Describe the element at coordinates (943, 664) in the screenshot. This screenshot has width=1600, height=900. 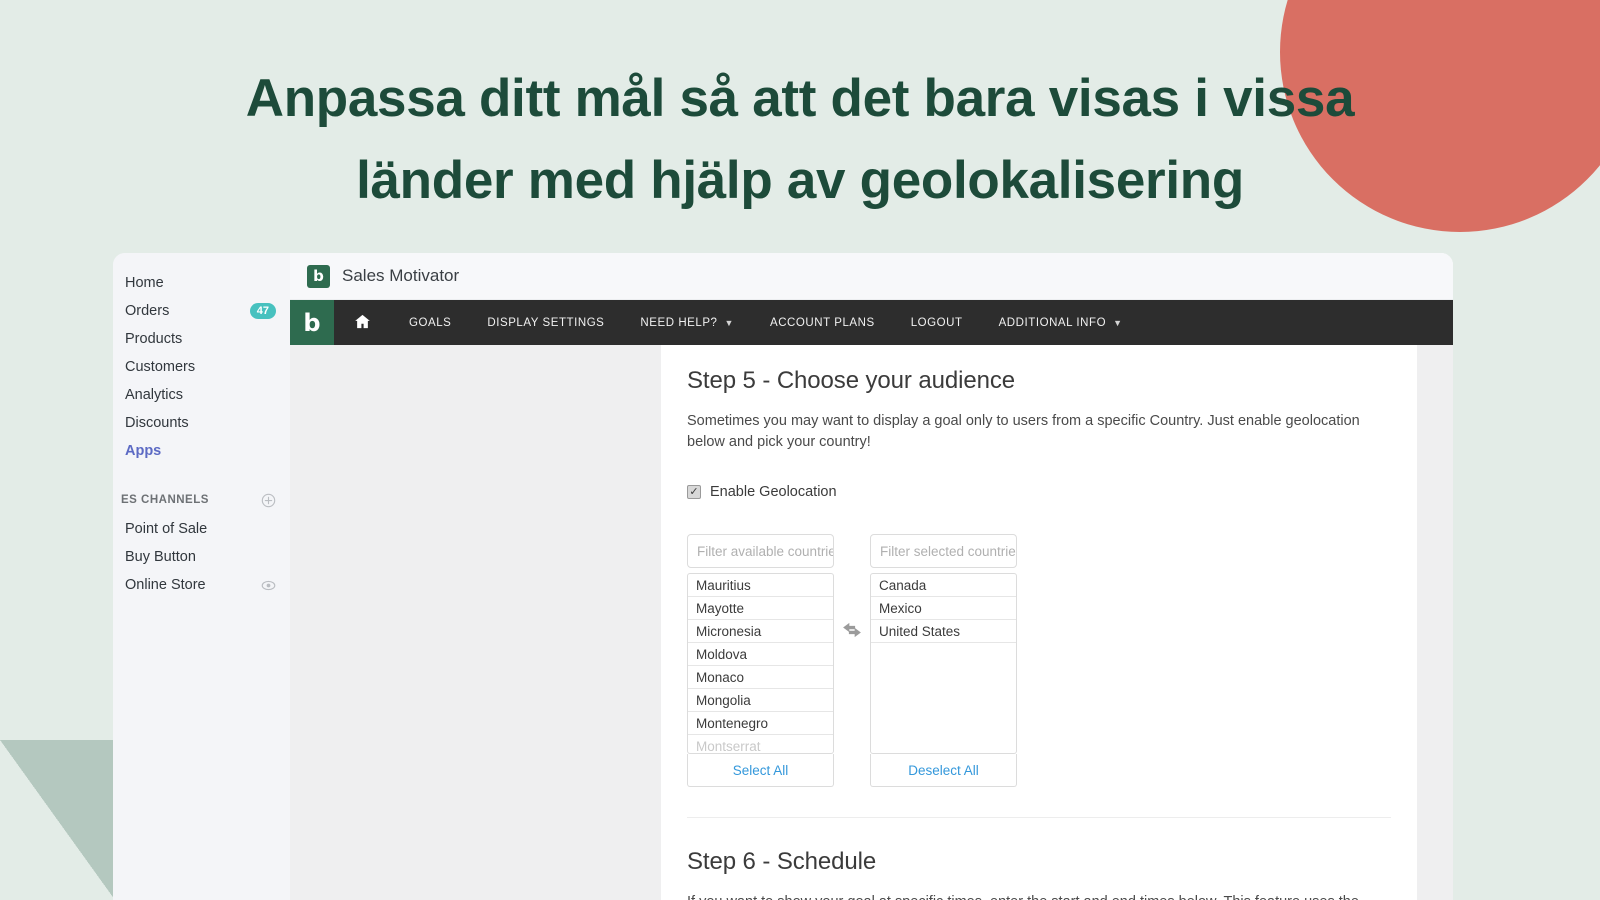
I see `selected-countries-listbox: Canada Mexico United States` at that location.